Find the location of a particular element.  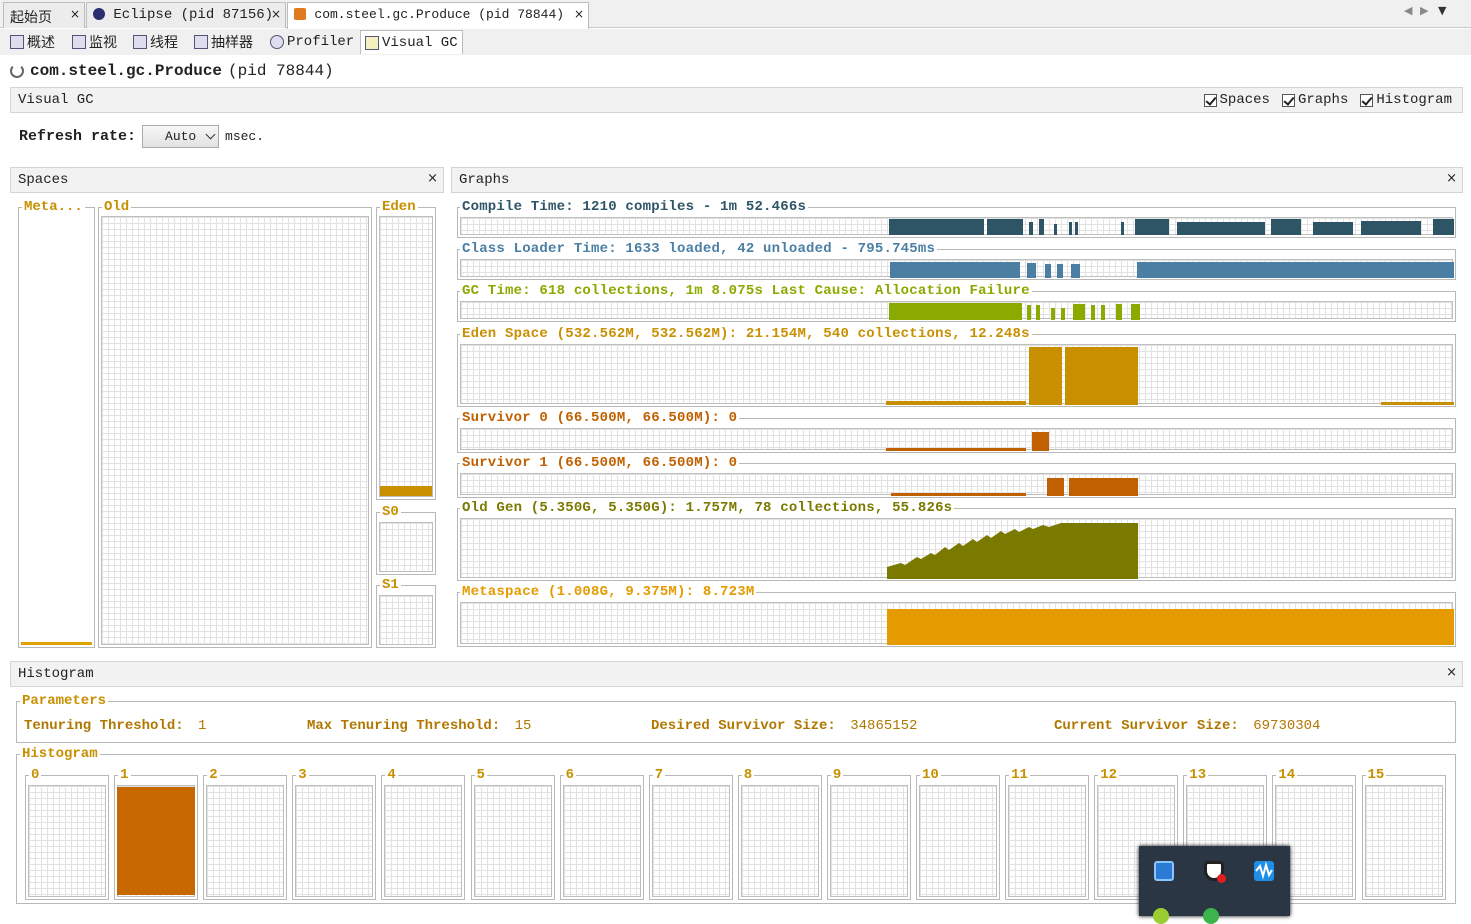

metaspace-well is located at coordinates (56, 430).